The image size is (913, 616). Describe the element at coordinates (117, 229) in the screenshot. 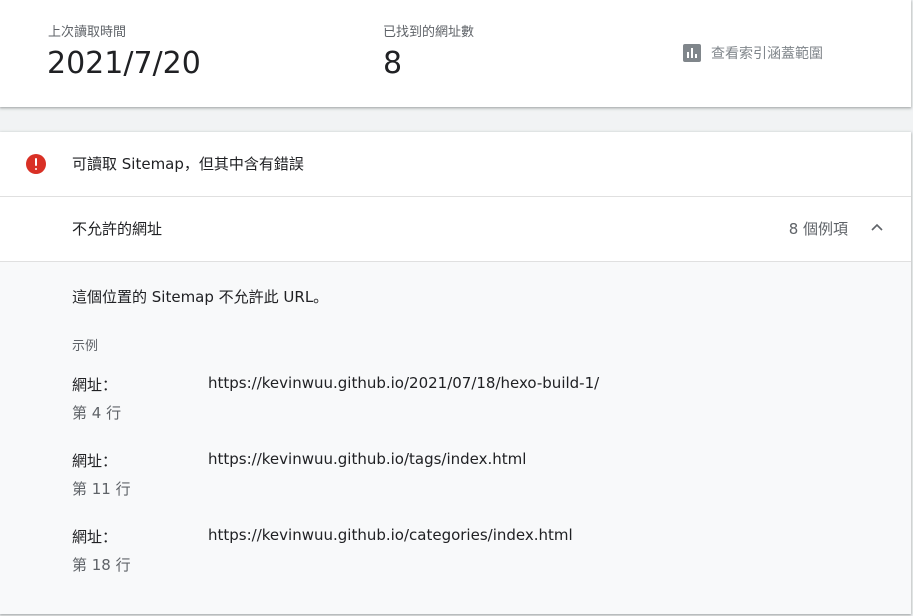

I see `issue-title: 不允許的網址` at that location.